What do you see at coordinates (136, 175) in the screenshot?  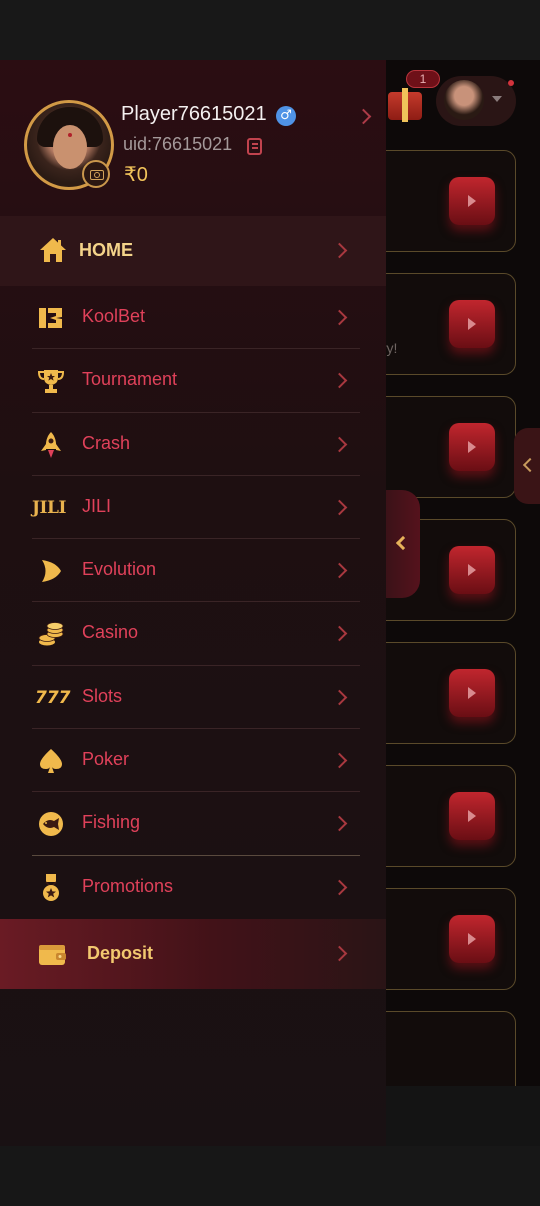 I see `balance: ₹0` at bounding box center [136, 175].